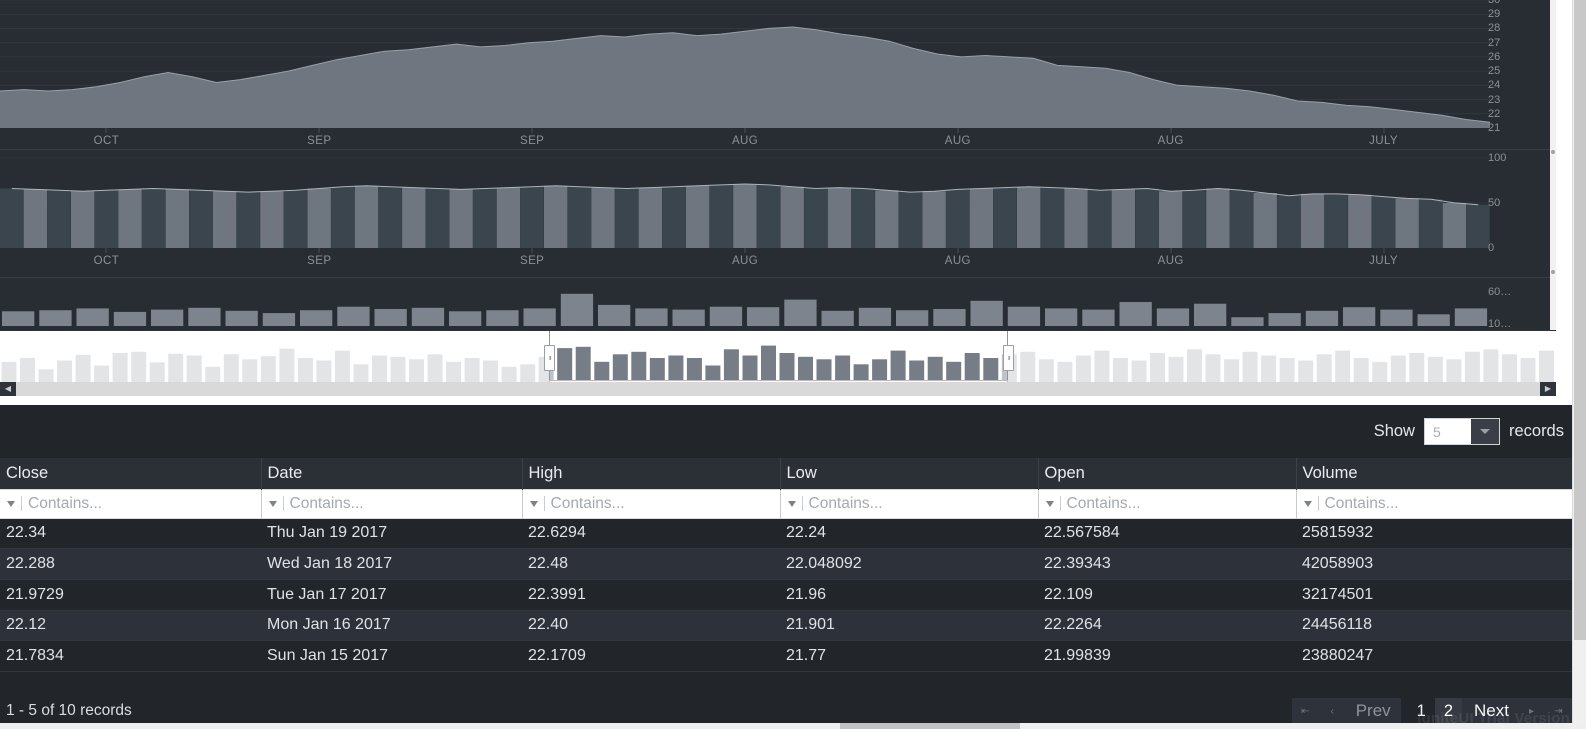  I want to click on page-button-2: 2, so click(1448, 711).